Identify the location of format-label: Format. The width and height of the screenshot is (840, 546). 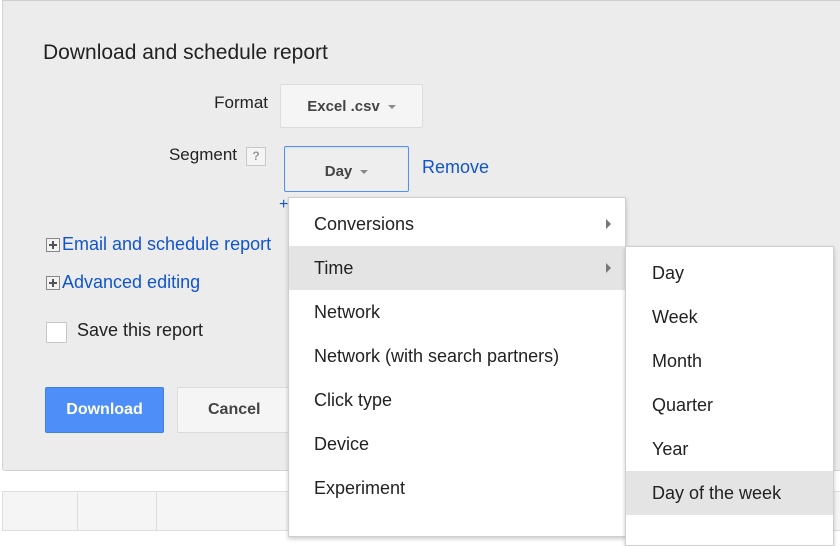
(241, 102).